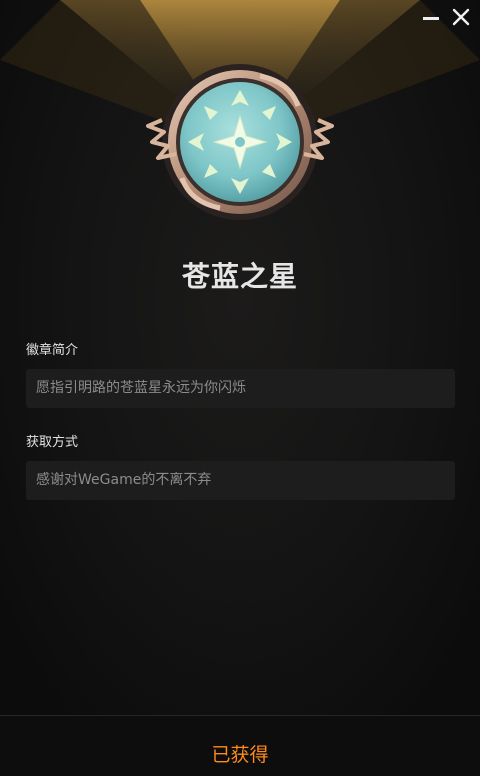  I want to click on close-icon, so click(461, 17).